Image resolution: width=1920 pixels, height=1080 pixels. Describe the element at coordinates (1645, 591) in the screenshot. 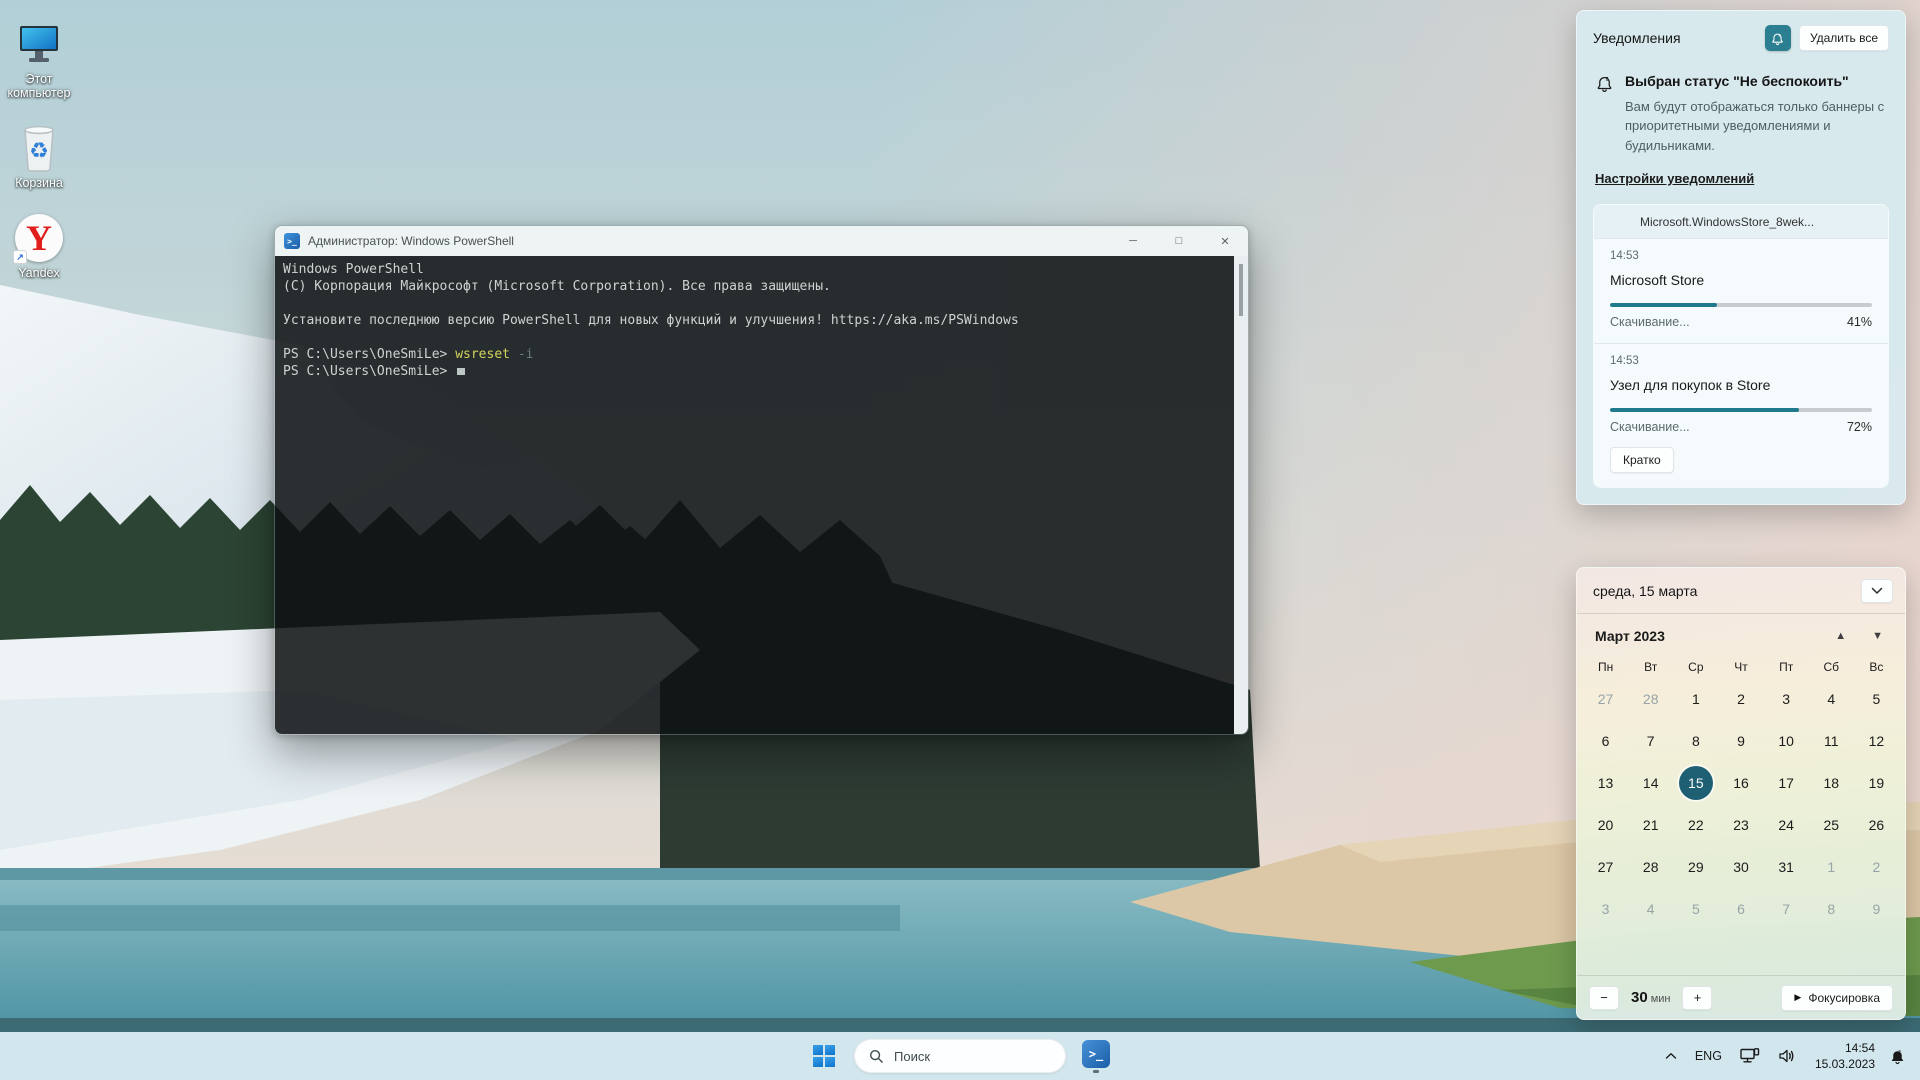

I see `calendar-date-header: среда, 15 марта` at that location.